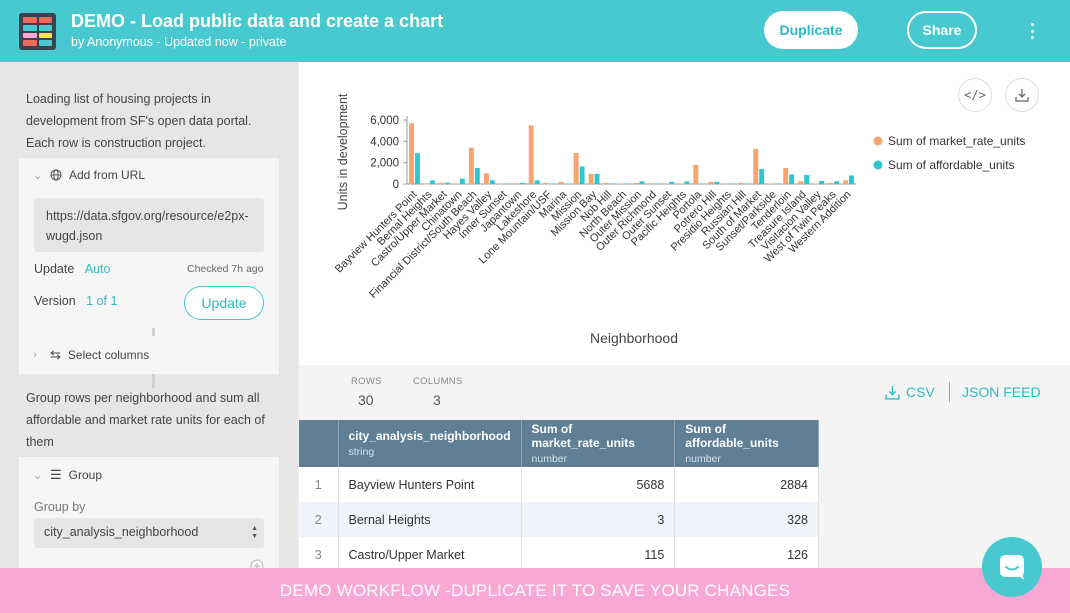 Image resolution: width=1070 pixels, height=613 pixels. I want to click on table-cell: 126, so click(746, 554).